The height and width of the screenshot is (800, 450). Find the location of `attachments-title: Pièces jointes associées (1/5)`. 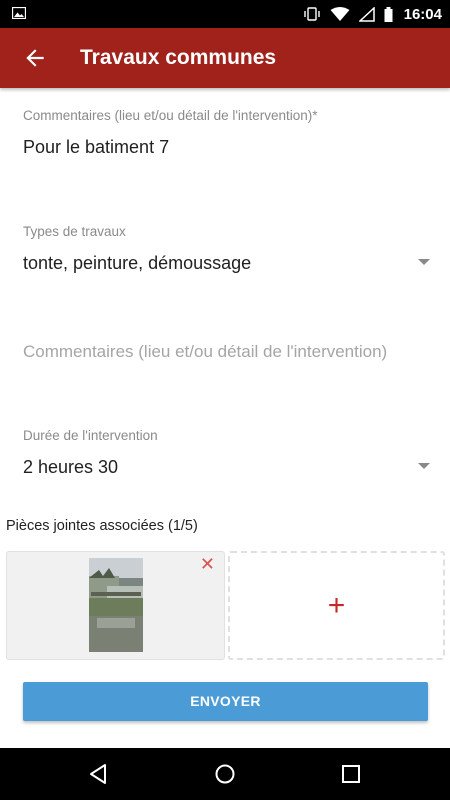

attachments-title: Pièces jointes associées (1/5) is located at coordinates (102, 526).